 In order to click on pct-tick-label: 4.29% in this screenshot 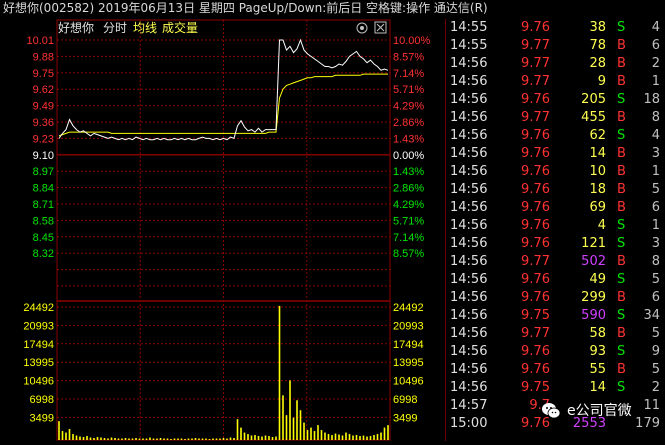, I will do `click(408, 107)`.